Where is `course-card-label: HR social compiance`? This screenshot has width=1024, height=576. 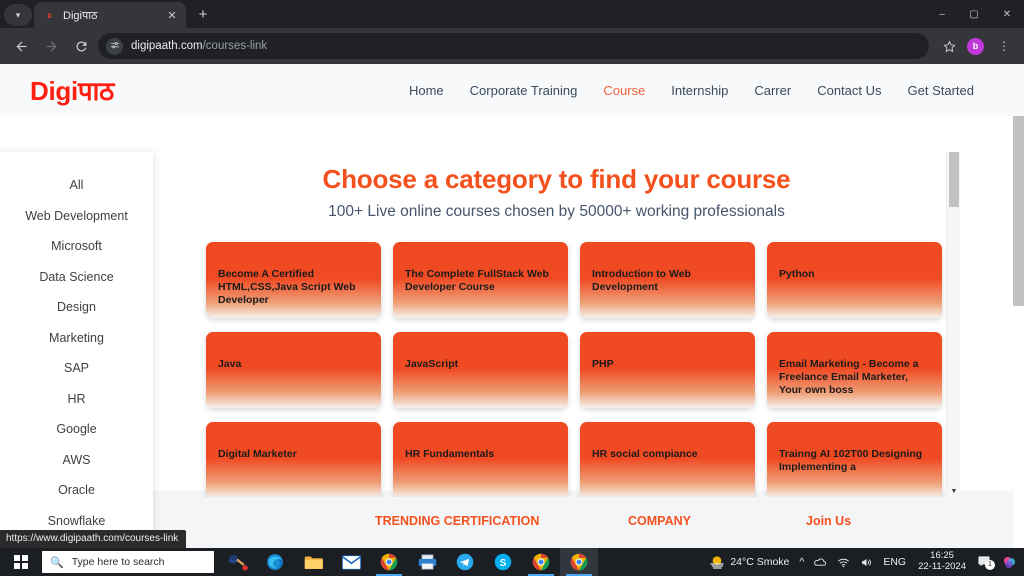
course-card-label: HR social compiance is located at coordinates (645, 454).